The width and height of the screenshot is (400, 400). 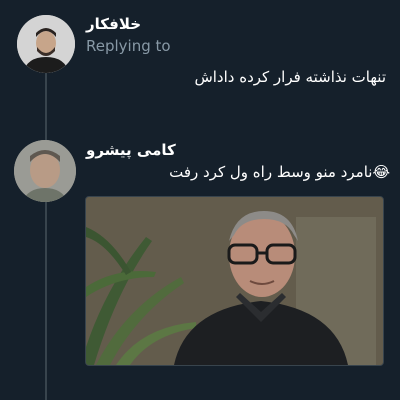 I want to click on thread-connector-line, so click(x=46, y=234).